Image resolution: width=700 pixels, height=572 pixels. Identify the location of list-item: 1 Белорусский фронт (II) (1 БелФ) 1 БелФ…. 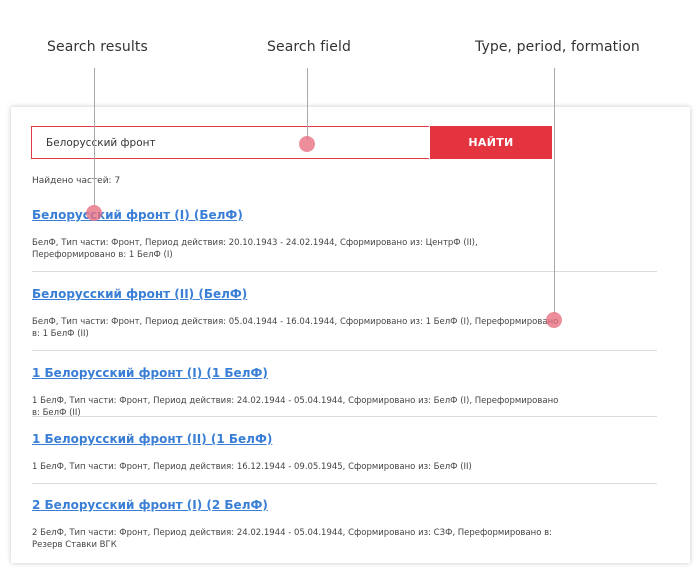
(345, 452).